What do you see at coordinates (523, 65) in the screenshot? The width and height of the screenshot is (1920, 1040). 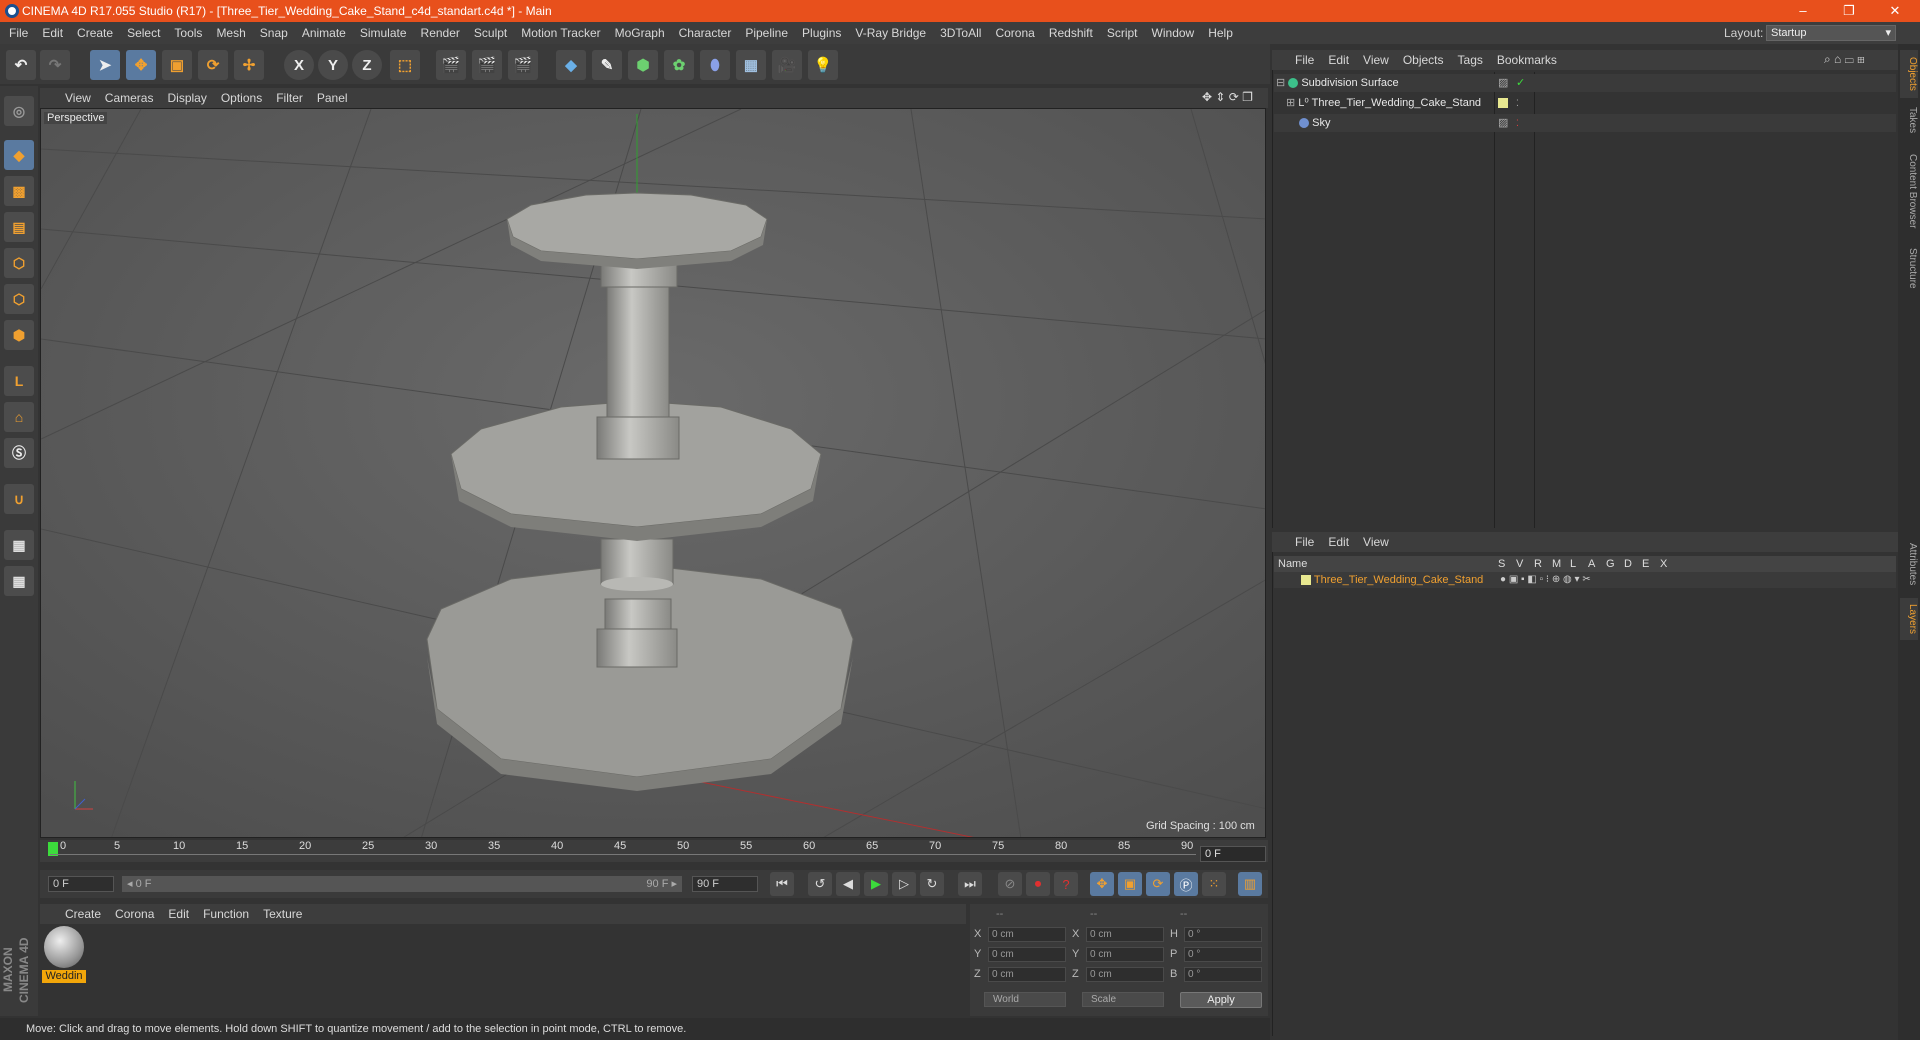 I see `render-settings-button: 🎬` at bounding box center [523, 65].